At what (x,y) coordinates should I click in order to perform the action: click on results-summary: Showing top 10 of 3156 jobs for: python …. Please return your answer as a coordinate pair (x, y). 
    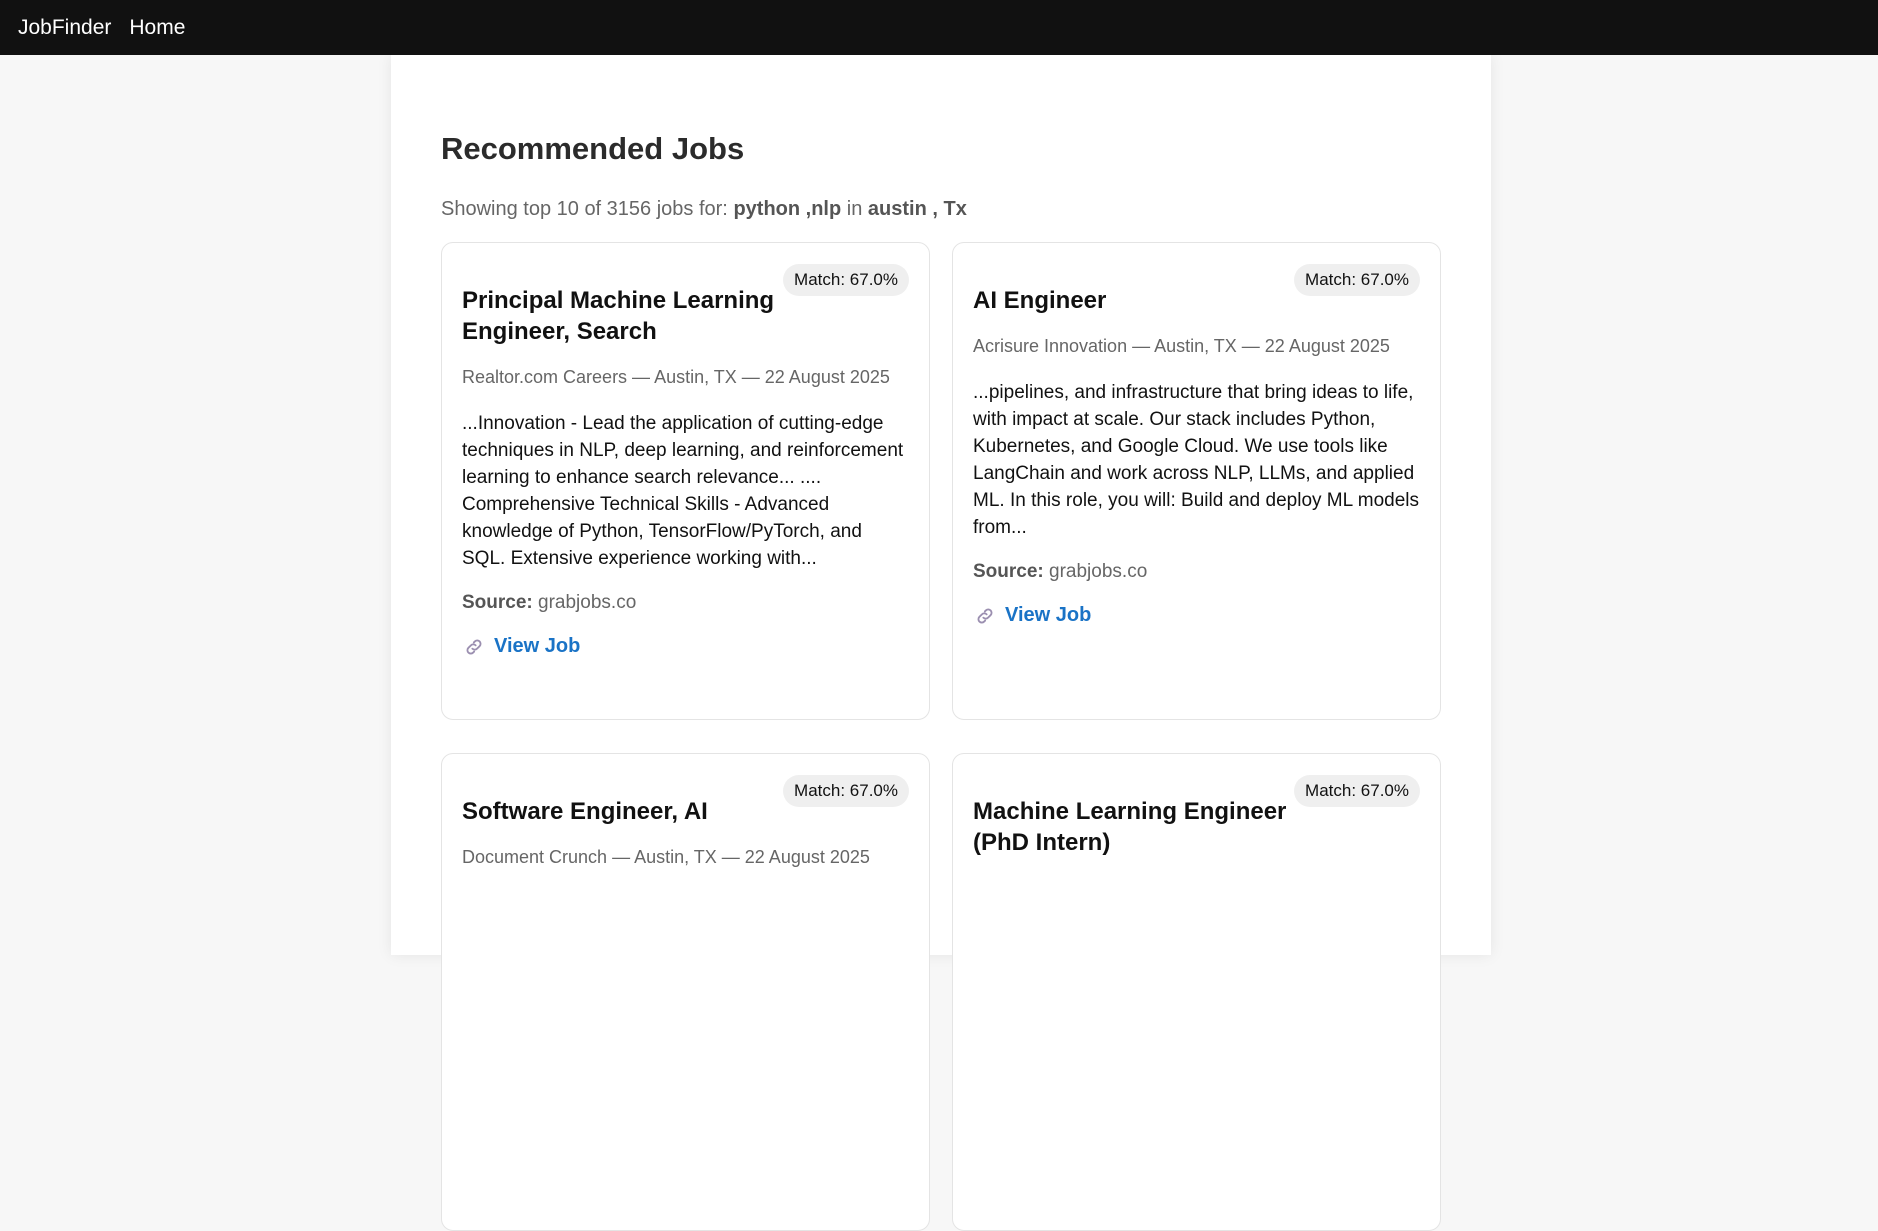
    Looking at the image, I should click on (704, 209).